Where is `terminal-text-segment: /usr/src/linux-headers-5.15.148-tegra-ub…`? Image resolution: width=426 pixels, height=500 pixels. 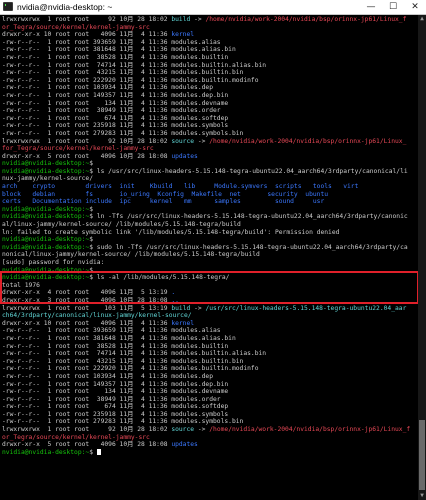 terminal-text-segment: /usr/src/linux-headers-5.15.148-tegra-ub… is located at coordinates (306, 308).